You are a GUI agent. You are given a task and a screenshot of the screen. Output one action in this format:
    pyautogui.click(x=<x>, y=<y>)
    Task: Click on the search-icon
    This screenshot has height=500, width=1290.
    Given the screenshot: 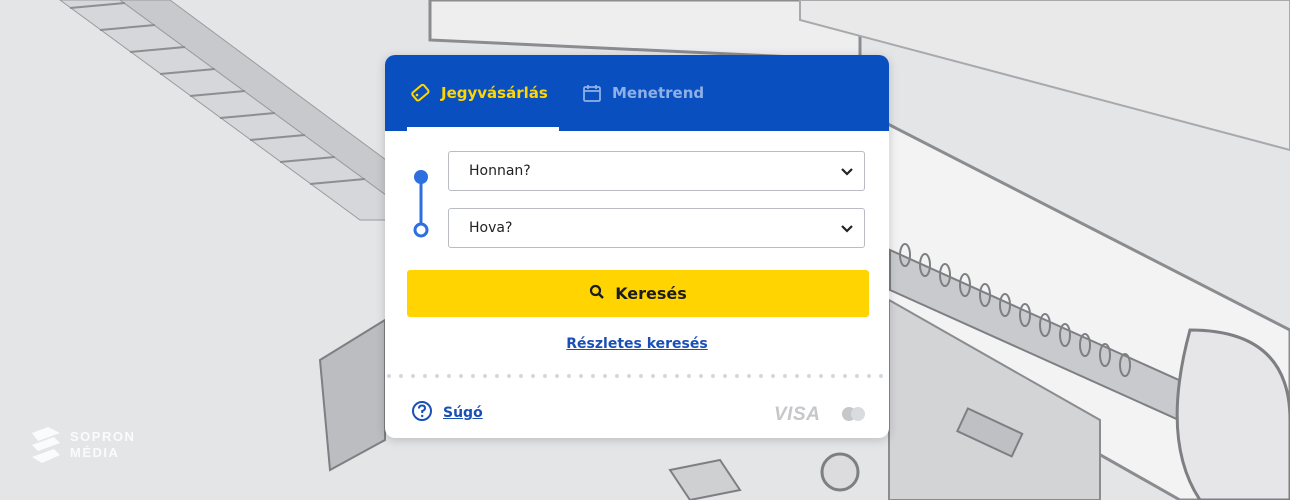 What is the action you would take?
    pyautogui.click(x=597, y=293)
    